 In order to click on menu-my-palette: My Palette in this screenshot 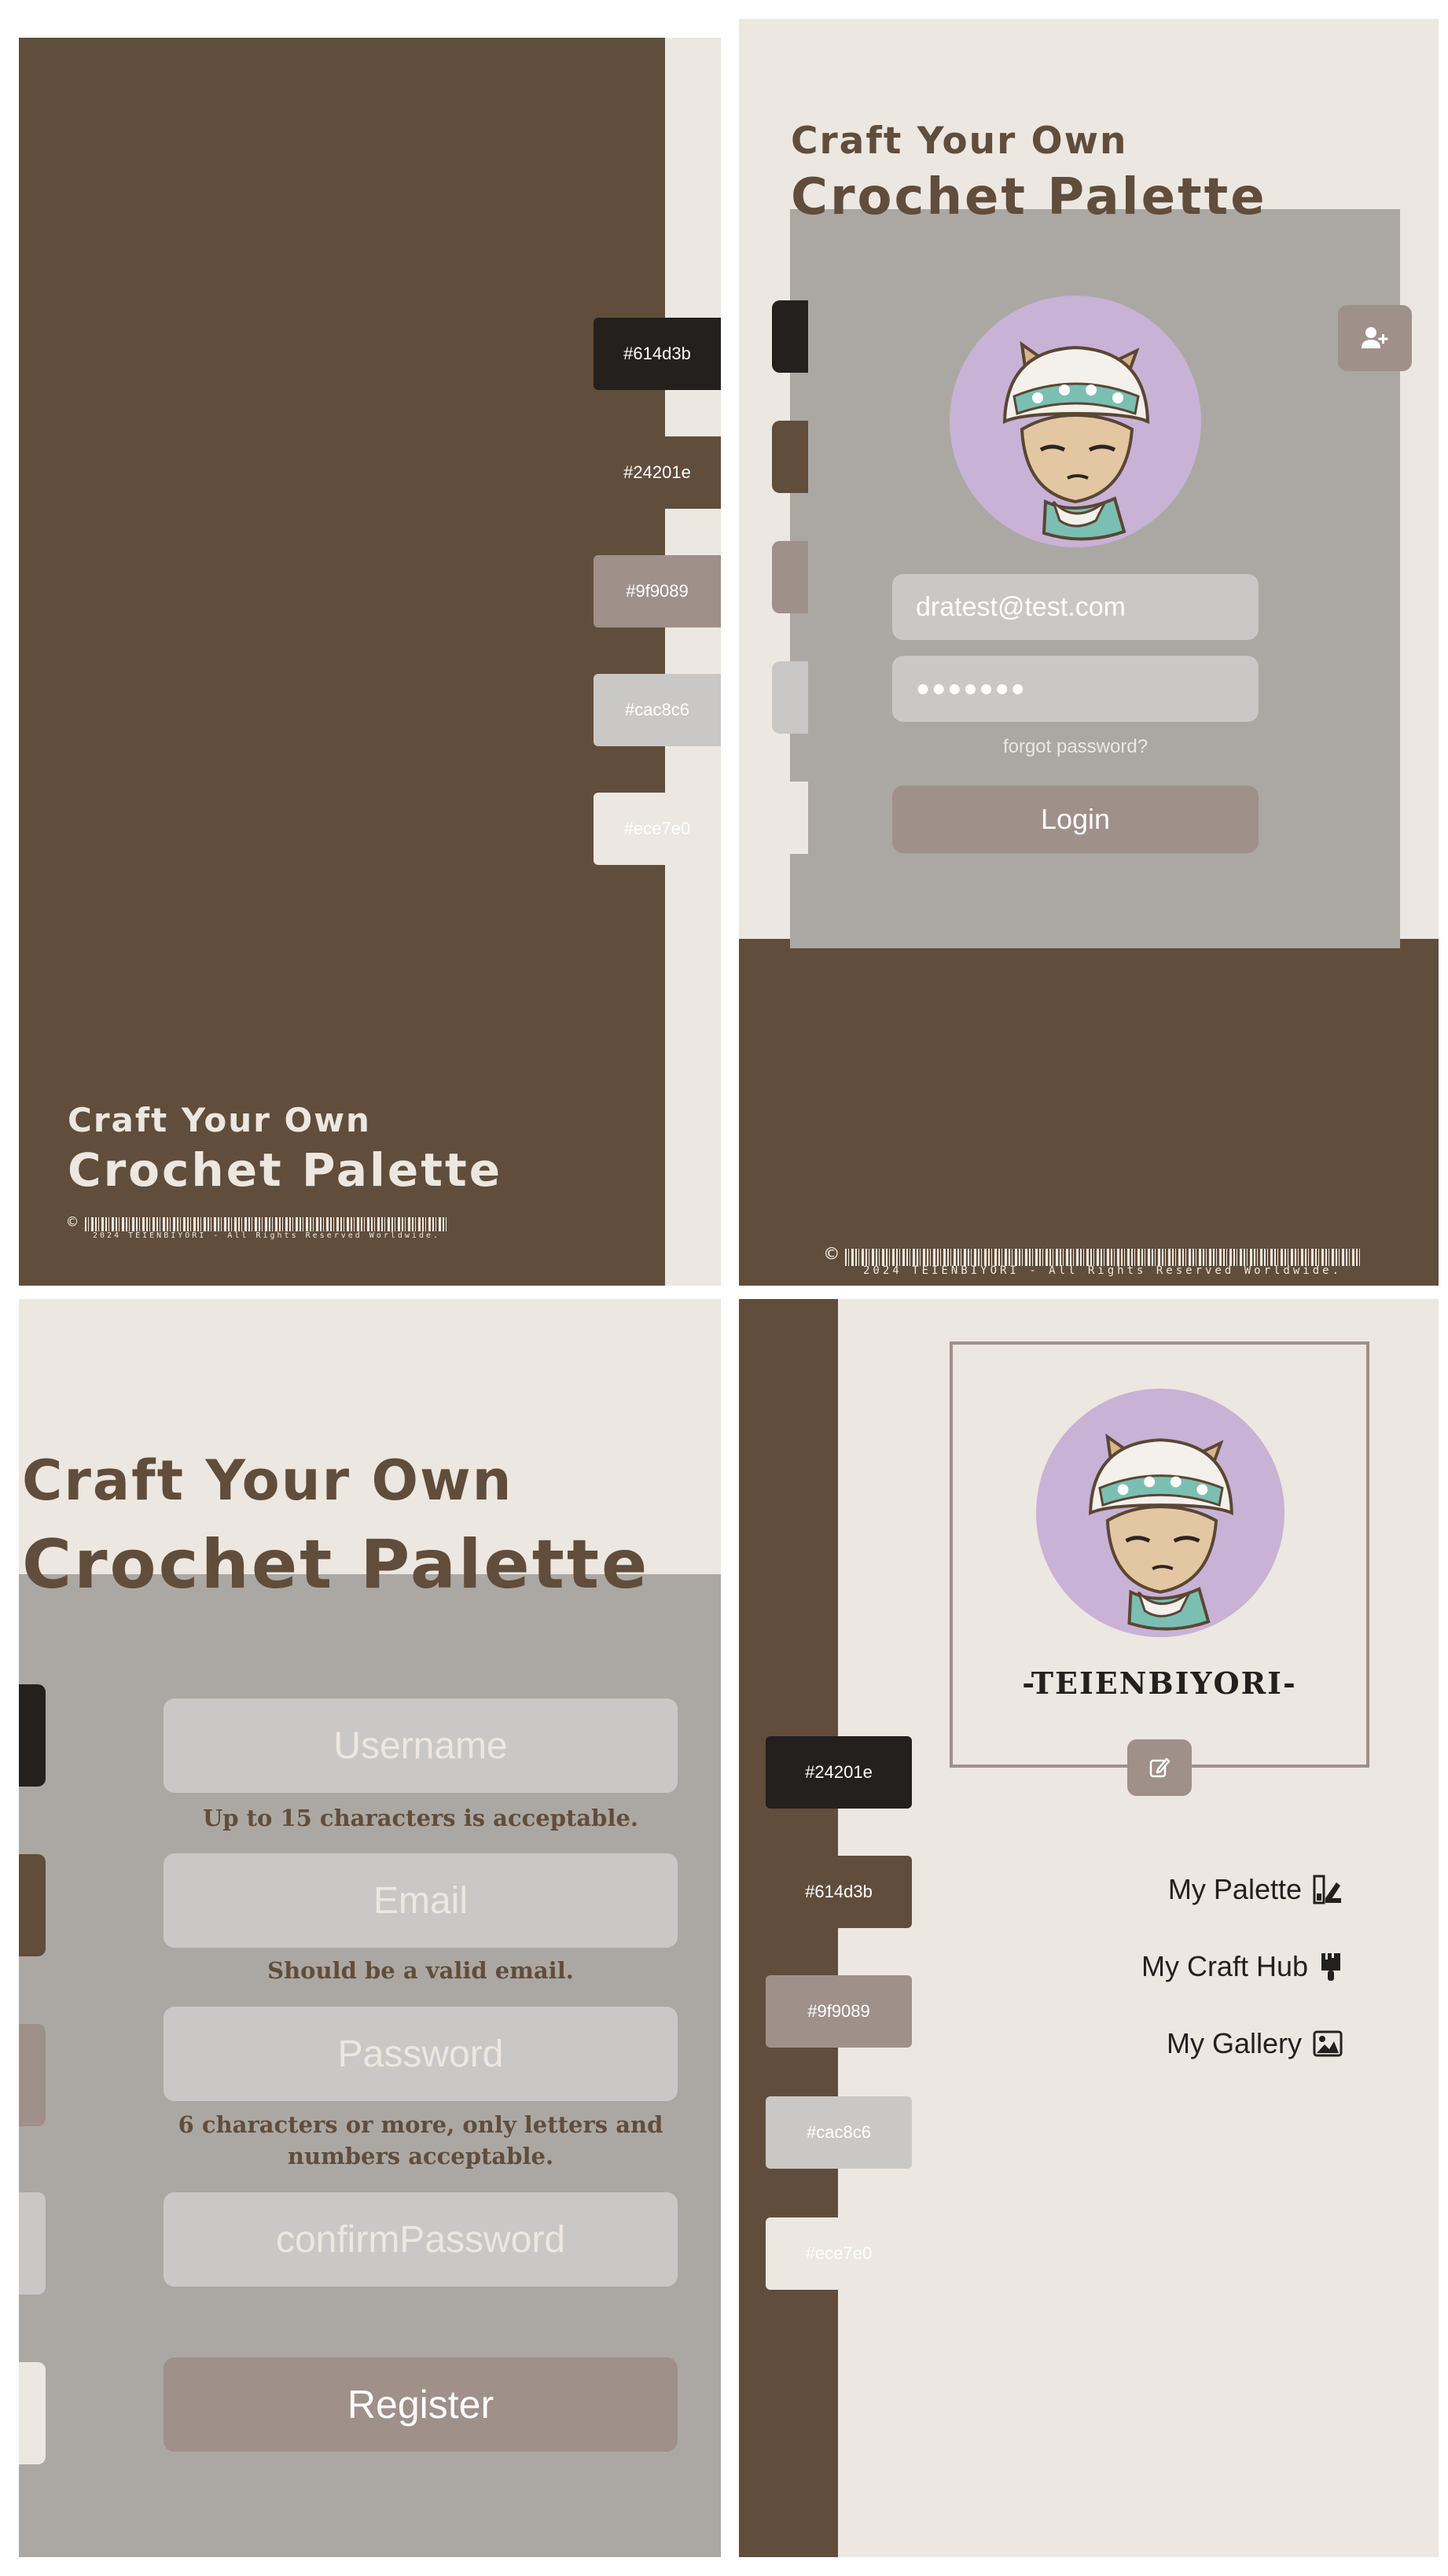, I will do `click(1255, 1890)`.